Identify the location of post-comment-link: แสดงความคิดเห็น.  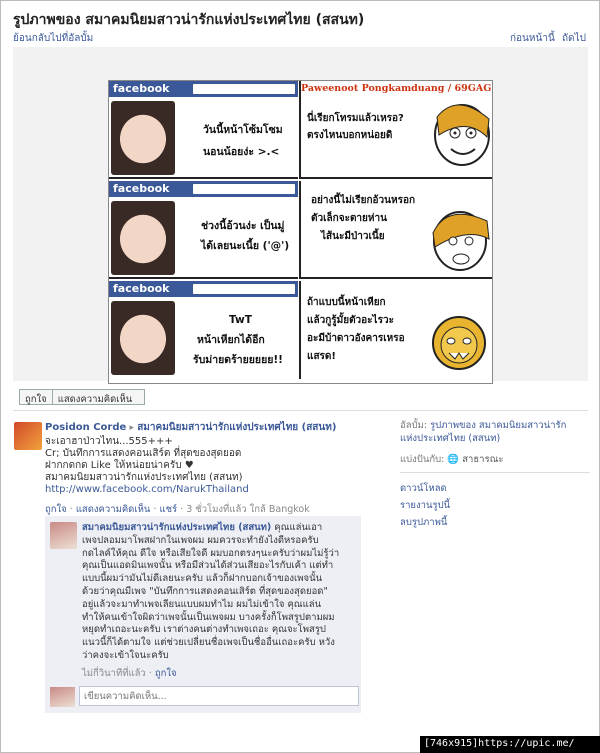
(113, 509).